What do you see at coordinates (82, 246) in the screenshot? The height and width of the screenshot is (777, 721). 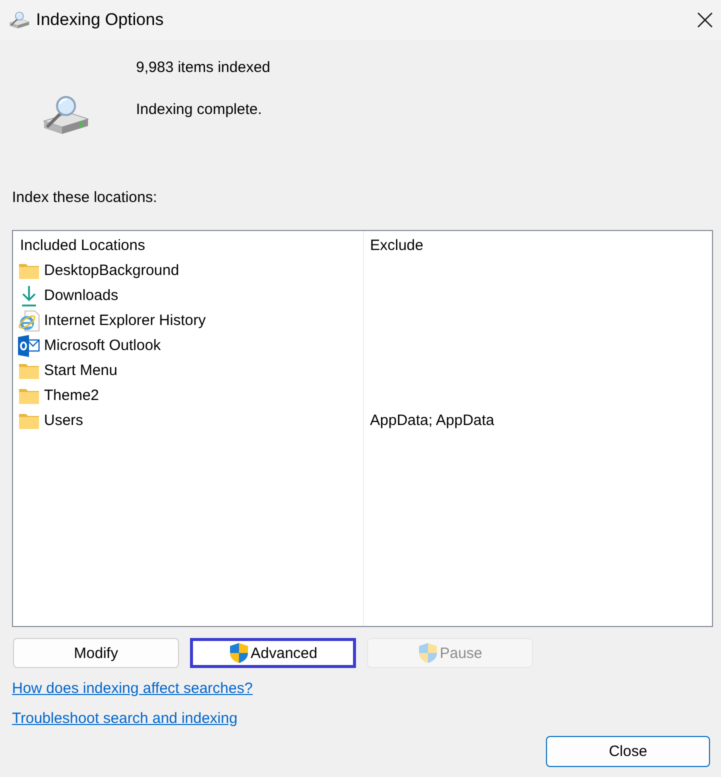 I see `column-header: Included Locations` at bounding box center [82, 246].